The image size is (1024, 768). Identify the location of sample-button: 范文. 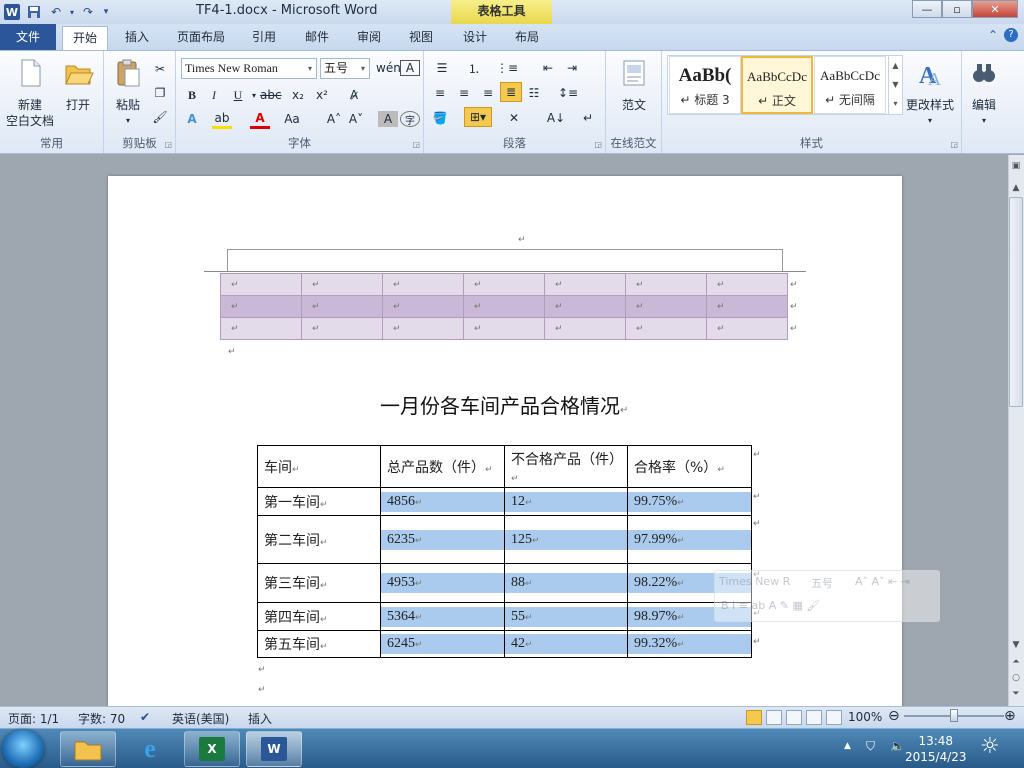
(634, 85).